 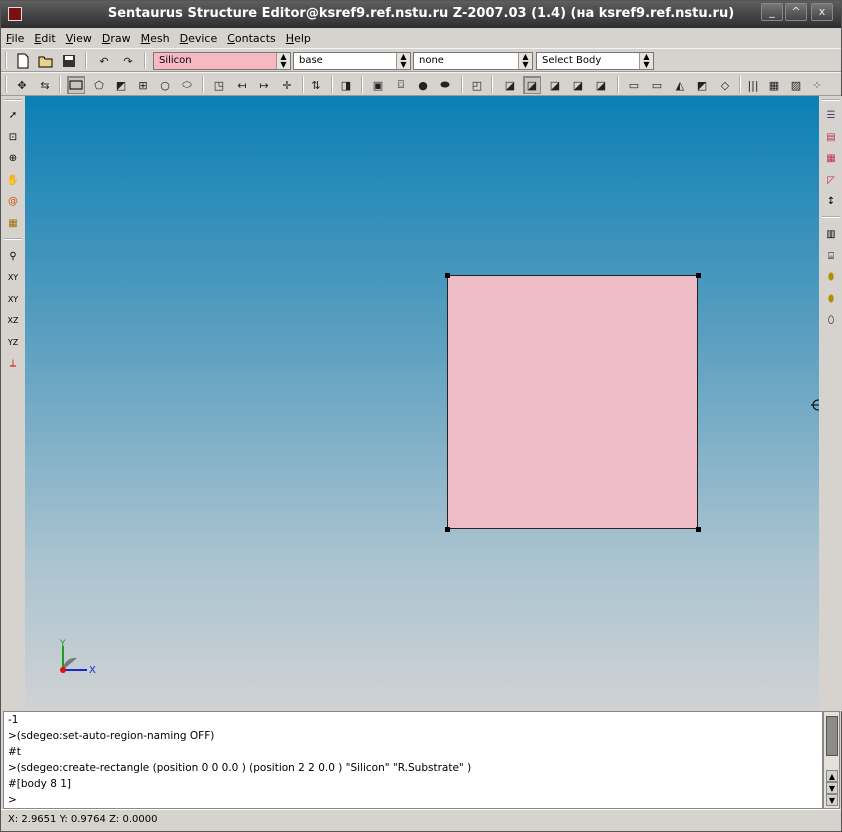 I want to click on shaded-edges-icon: ⬮, so click(x=831, y=299).